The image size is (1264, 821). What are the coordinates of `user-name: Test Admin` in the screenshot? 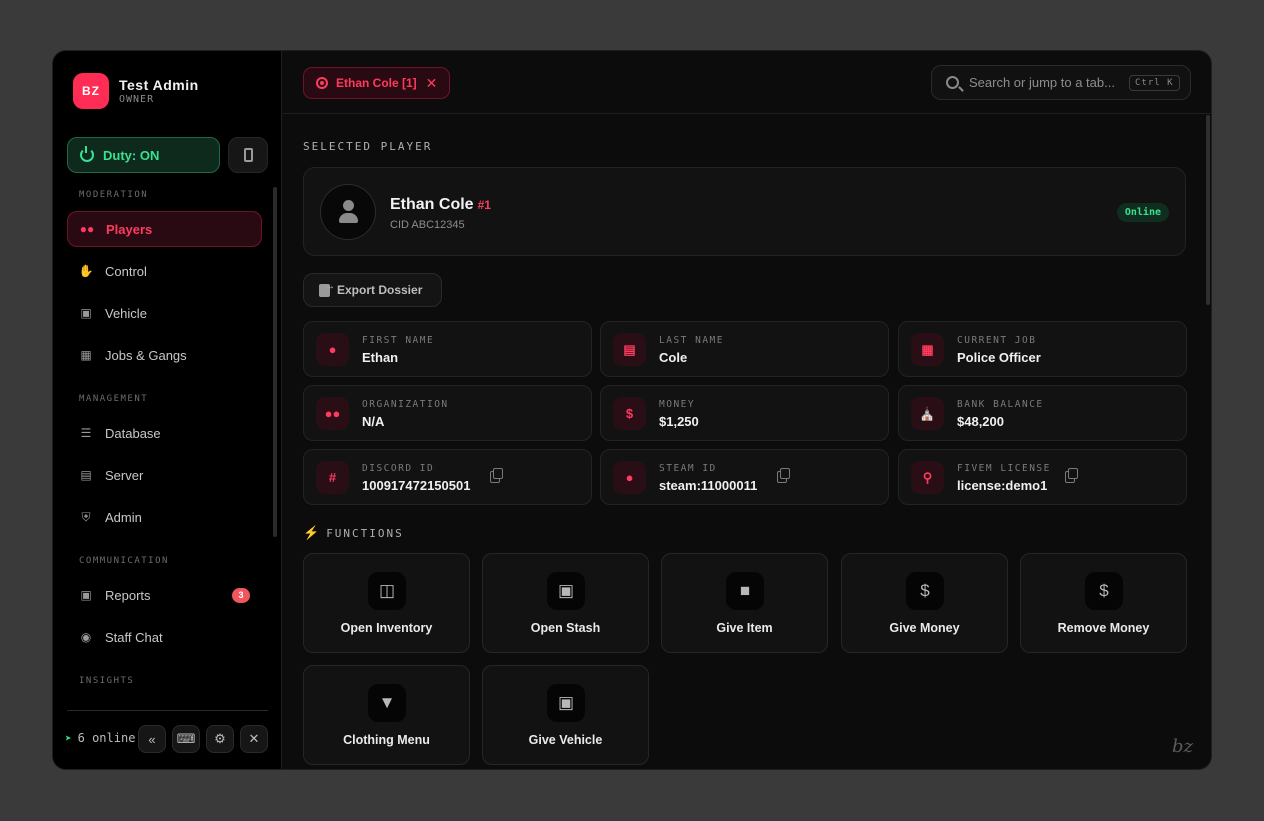 It's located at (159, 85).